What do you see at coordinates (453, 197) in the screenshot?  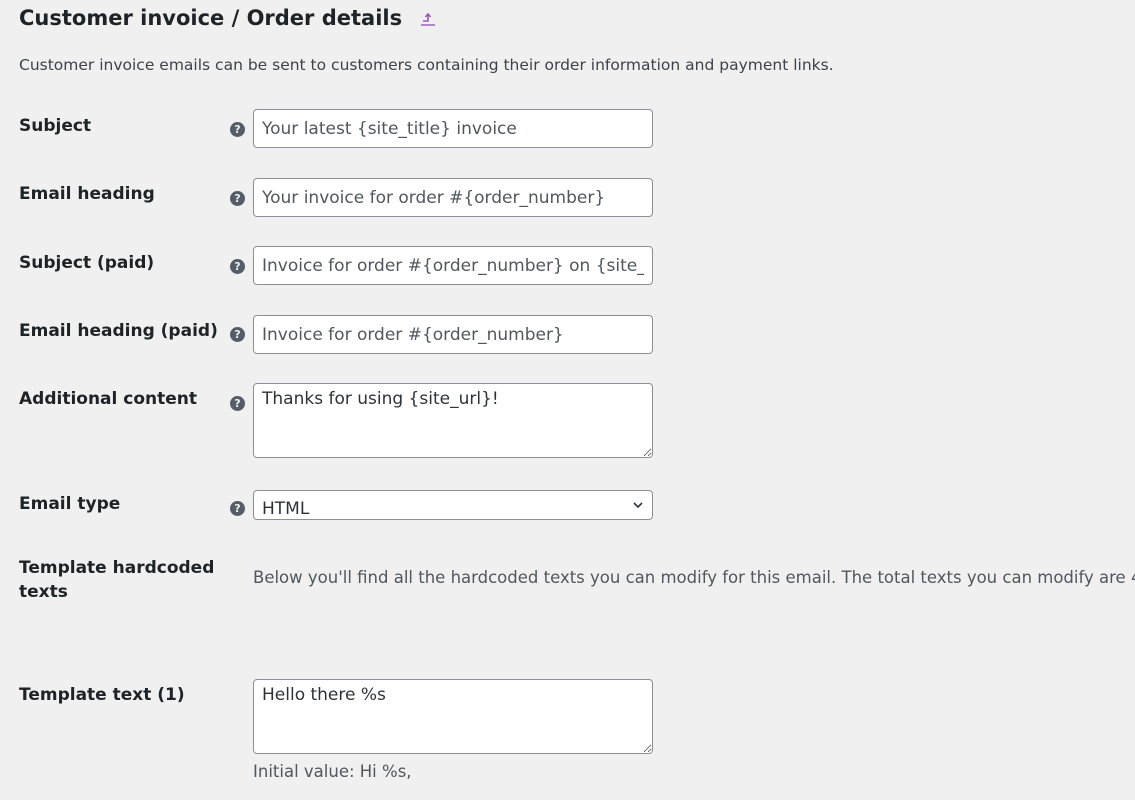 I see `email-heading-input` at bounding box center [453, 197].